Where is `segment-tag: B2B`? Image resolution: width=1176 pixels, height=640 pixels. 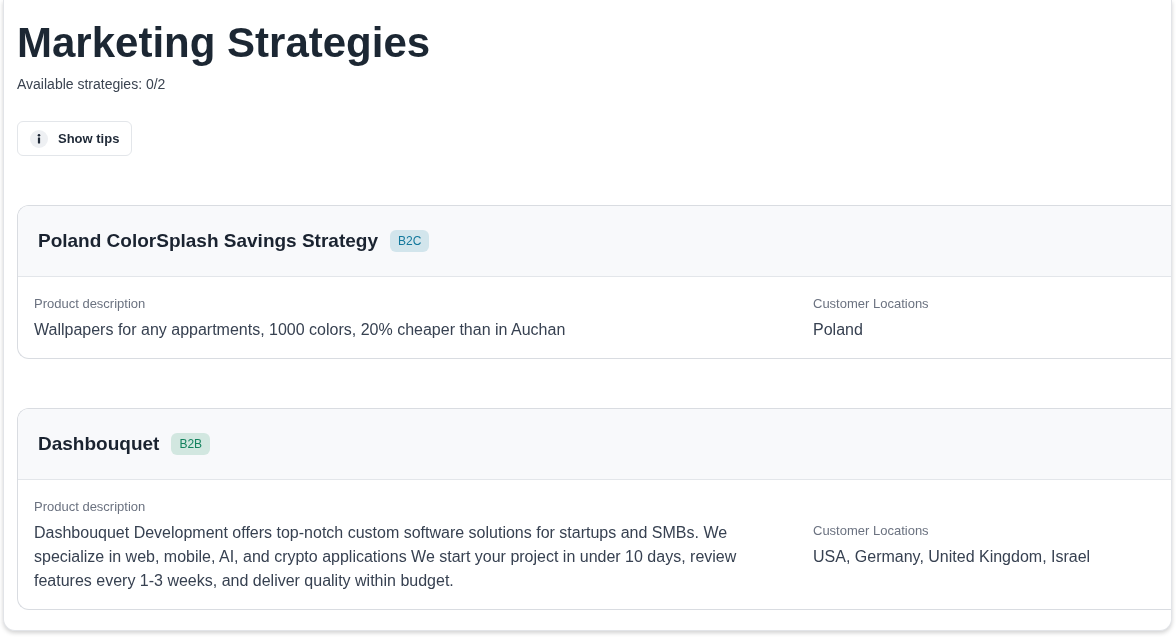 segment-tag: B2B is located at coordinates (191, 444).